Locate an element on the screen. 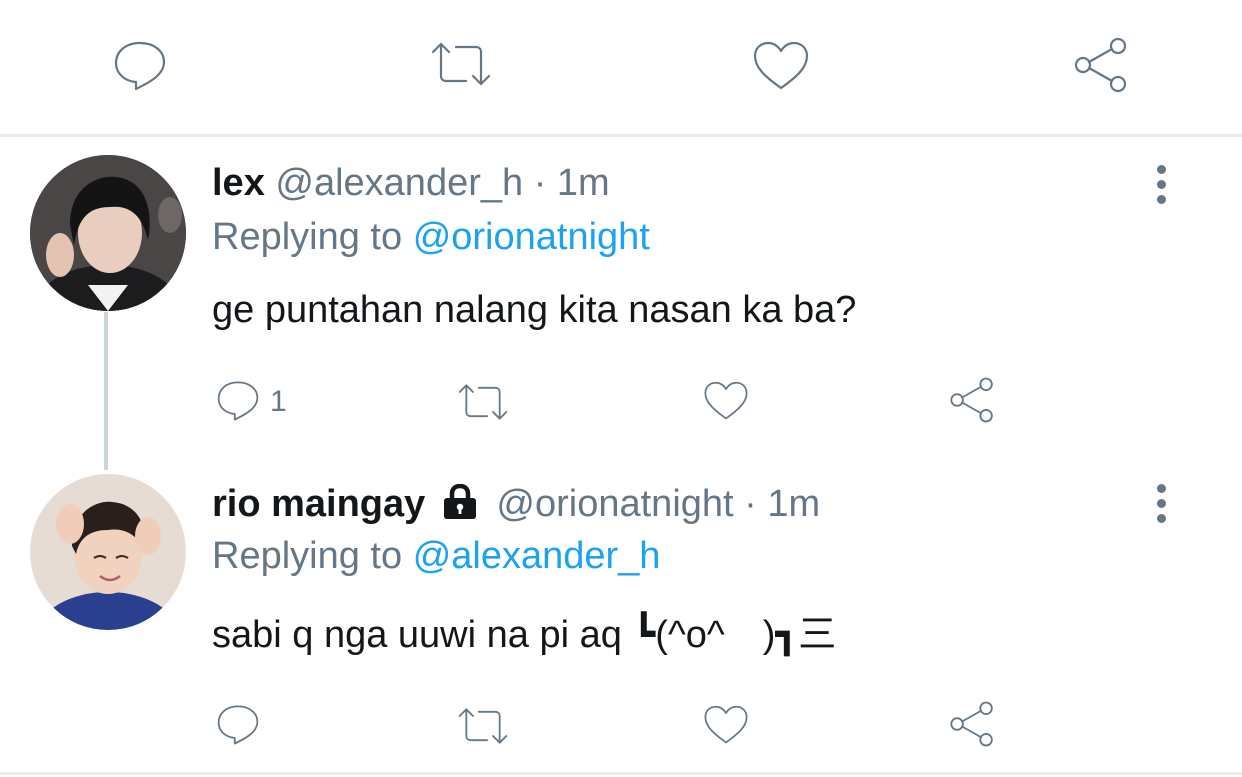 The height and width of the screenshot is (777, 1242). avatar-lex is located at coordinates (108, 233).